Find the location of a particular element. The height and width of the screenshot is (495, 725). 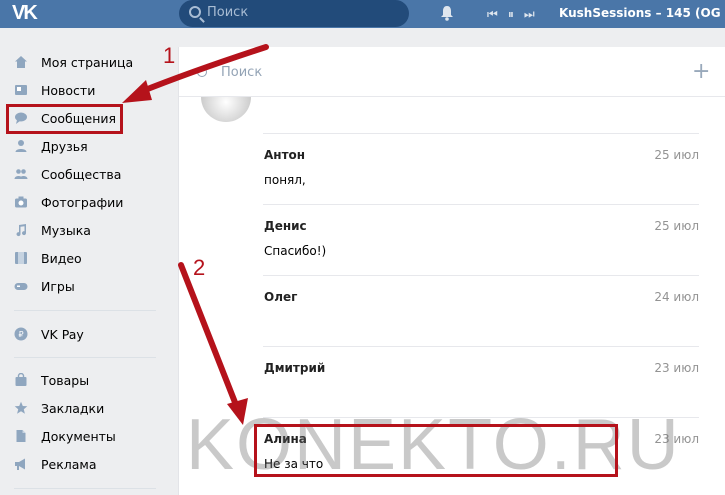

dialog-date: 24 июл is located at coordinates (676, 297).